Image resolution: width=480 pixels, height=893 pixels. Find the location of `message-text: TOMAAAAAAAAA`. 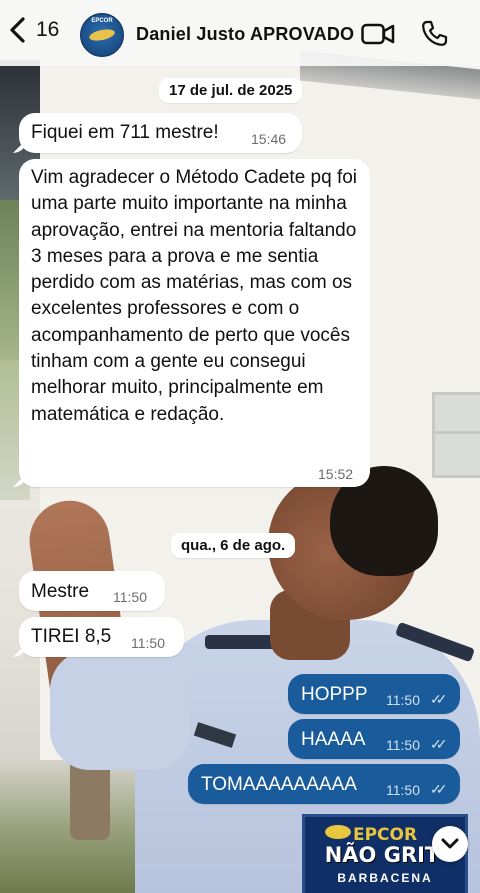

message-text: TOMAAAAAAAAA is located at coordinates (279, 784).